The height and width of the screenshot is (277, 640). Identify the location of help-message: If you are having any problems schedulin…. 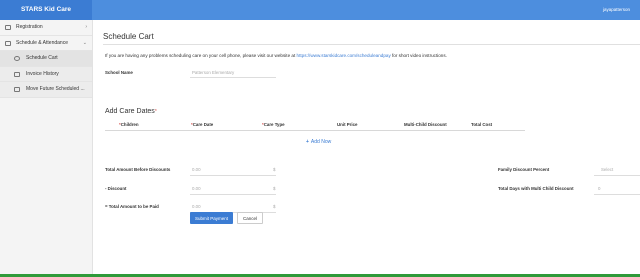
(276, 55).